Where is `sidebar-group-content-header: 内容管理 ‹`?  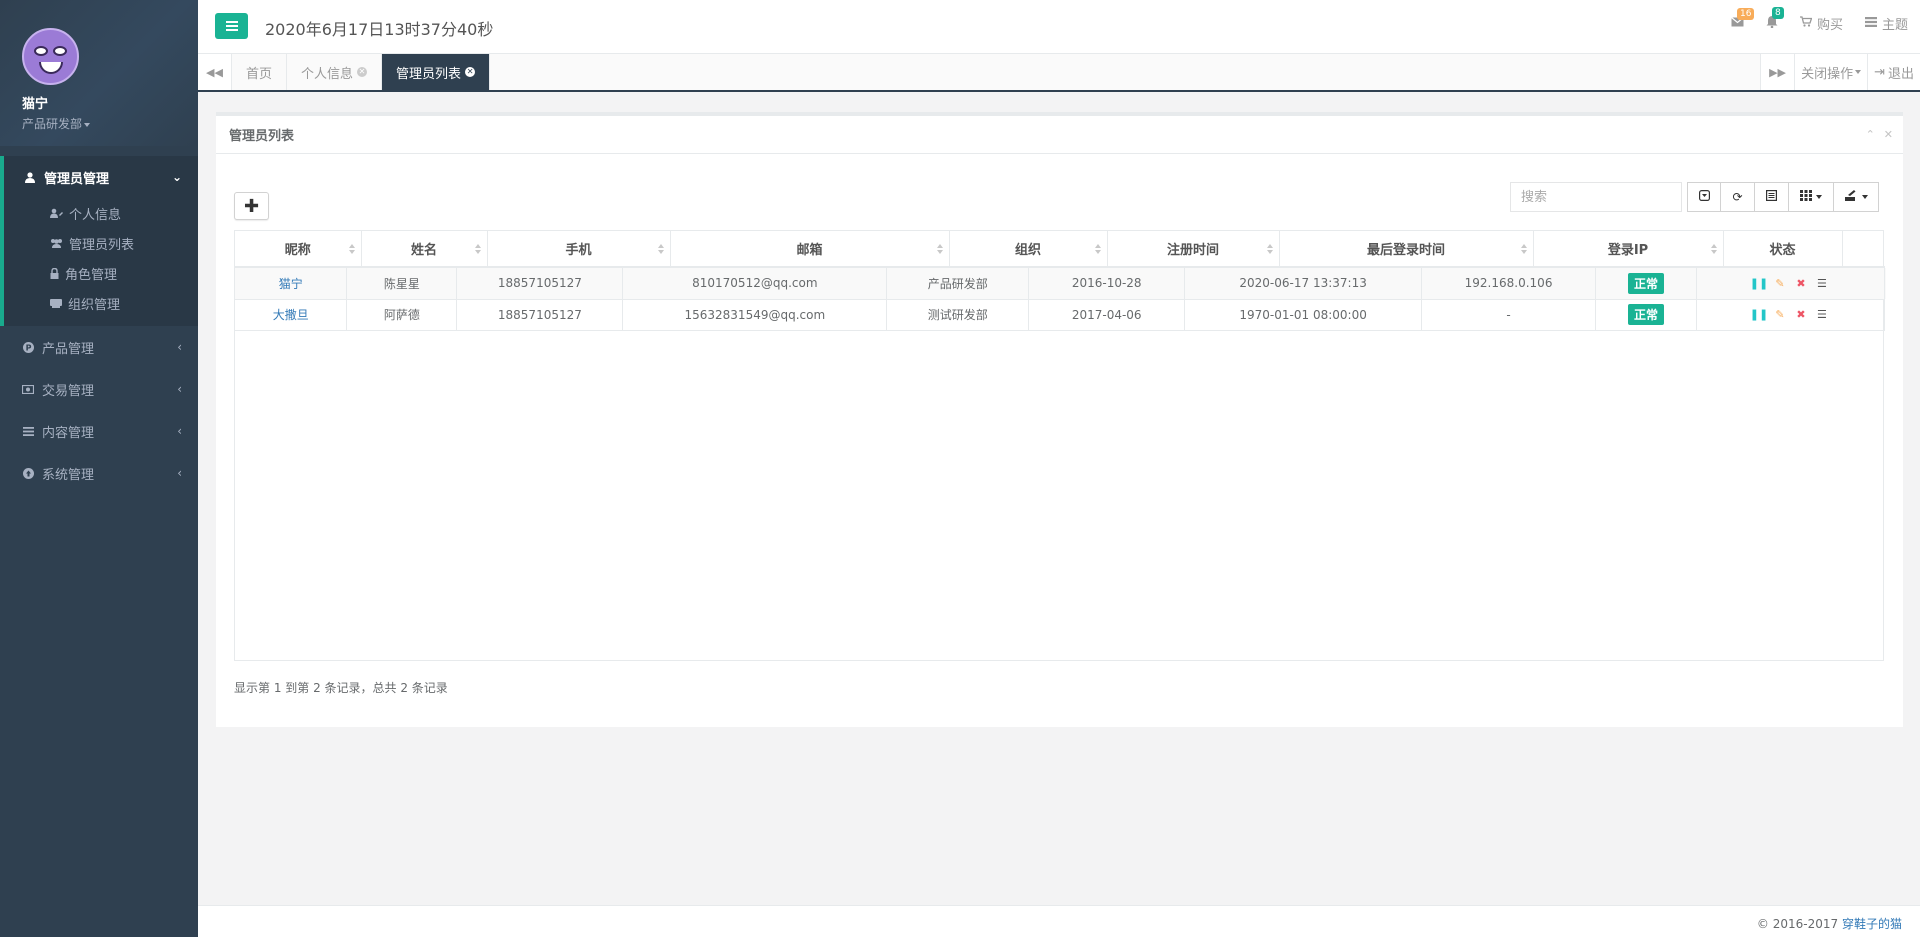
sidebar-group-content-header: 内容管理 ‹ is located at coordinates (99, 431).